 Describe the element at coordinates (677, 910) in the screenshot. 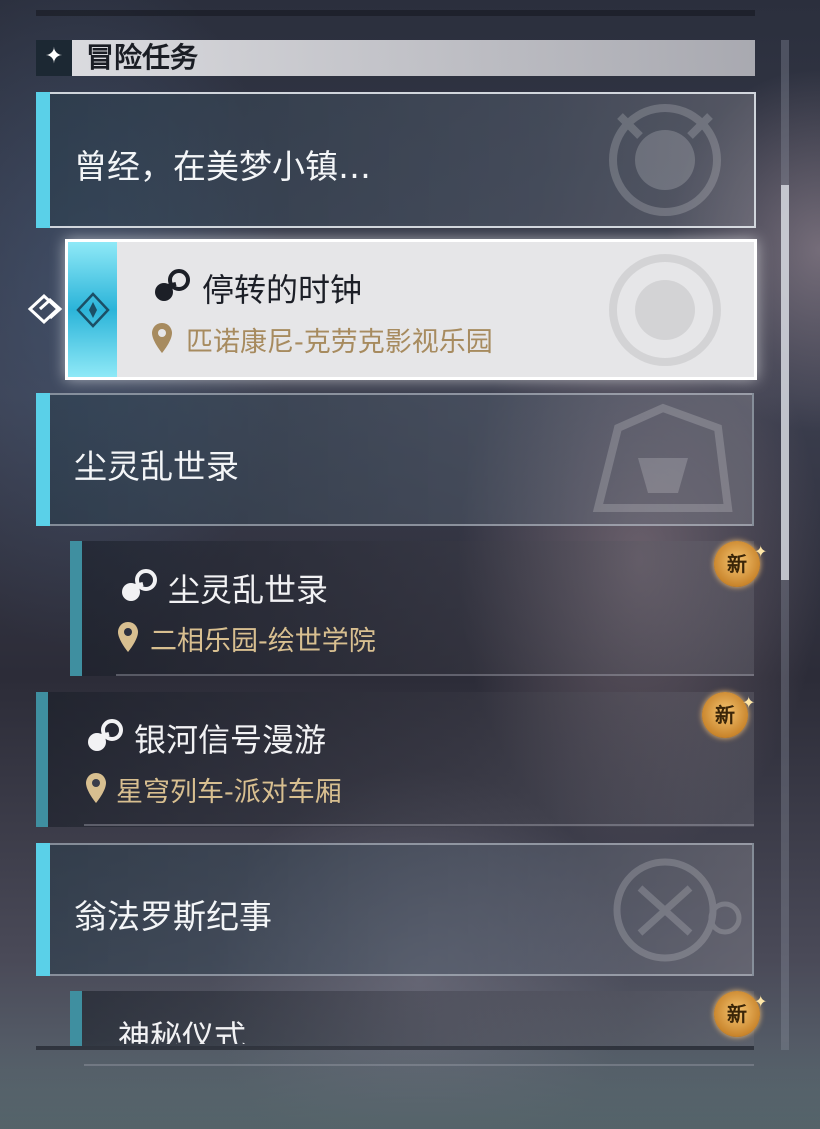

I see `ornate-crest-emblem-icon` at that location.